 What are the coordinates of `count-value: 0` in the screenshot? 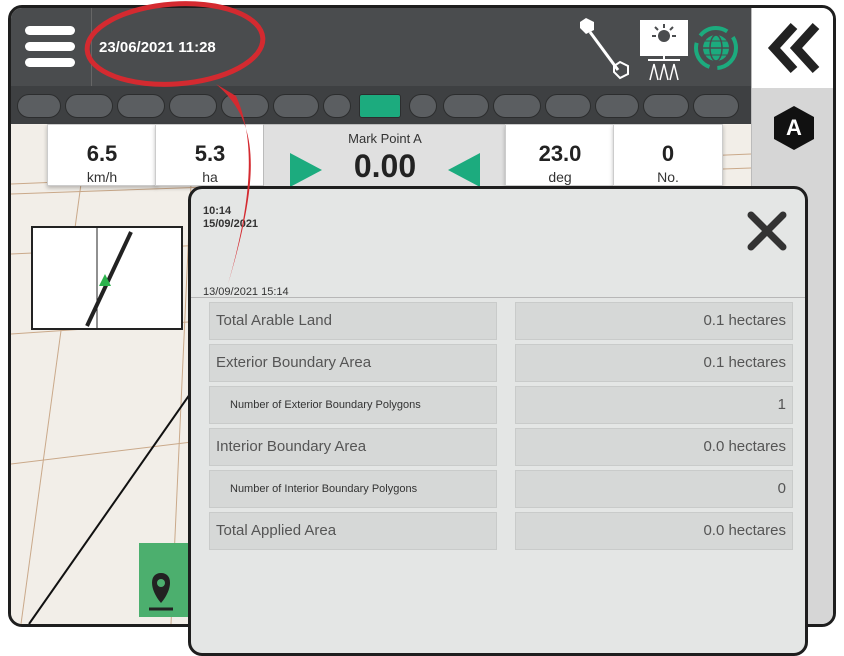 It's located at (668, 153).